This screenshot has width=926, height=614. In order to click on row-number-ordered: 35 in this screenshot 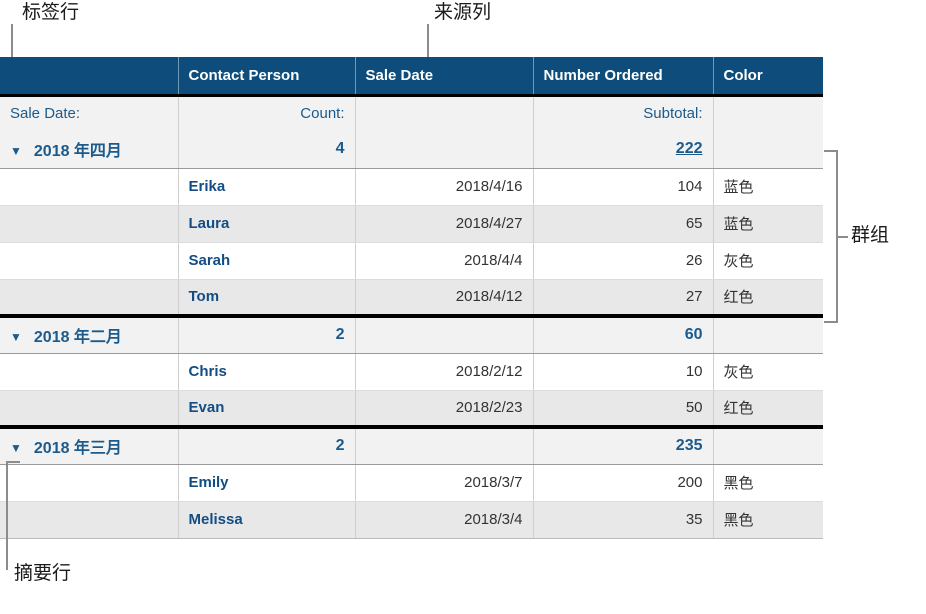, I will do `click(623, 520)`.